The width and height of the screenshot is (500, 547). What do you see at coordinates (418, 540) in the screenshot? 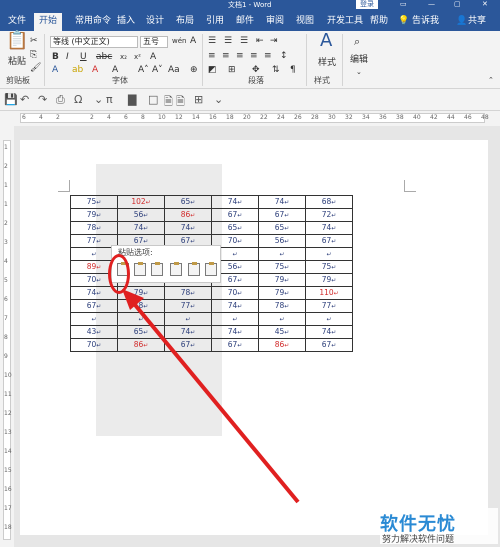
I see `watermark-slogan: 努力解决软件问题` at bounding box center [418, 540].